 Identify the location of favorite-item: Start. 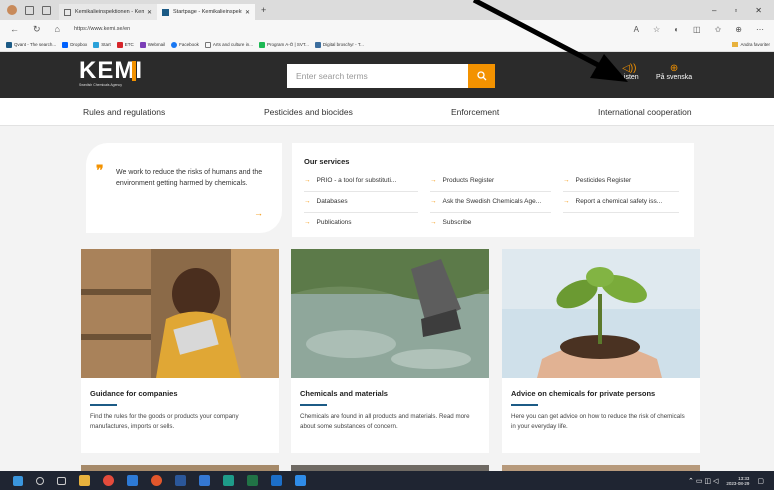
(102, 44).